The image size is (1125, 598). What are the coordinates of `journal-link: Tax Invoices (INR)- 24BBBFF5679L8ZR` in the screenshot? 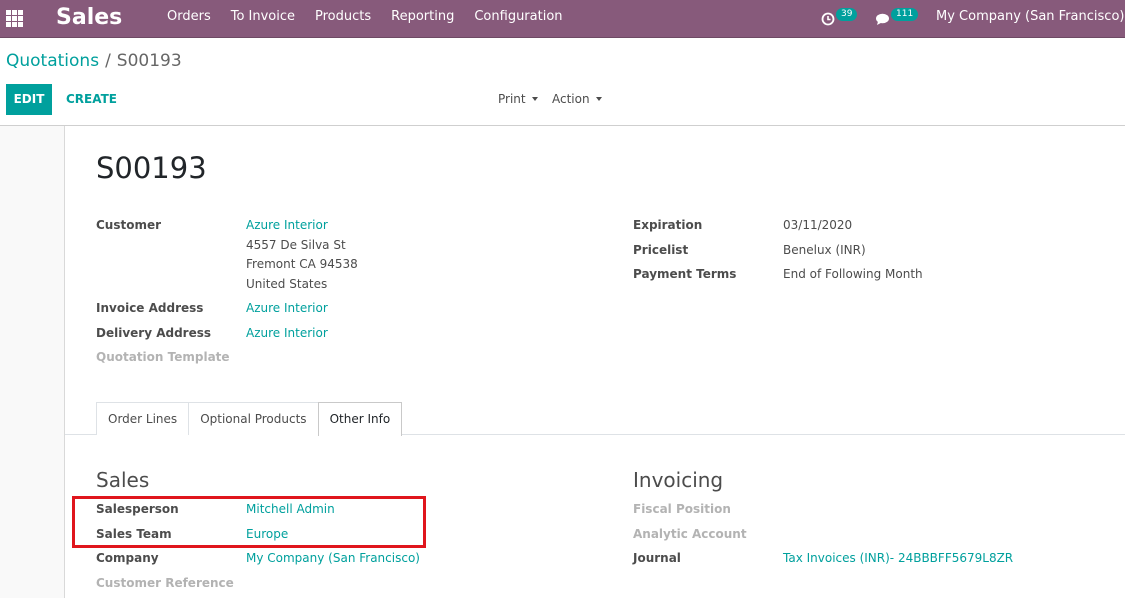 It's located at (898, 558).